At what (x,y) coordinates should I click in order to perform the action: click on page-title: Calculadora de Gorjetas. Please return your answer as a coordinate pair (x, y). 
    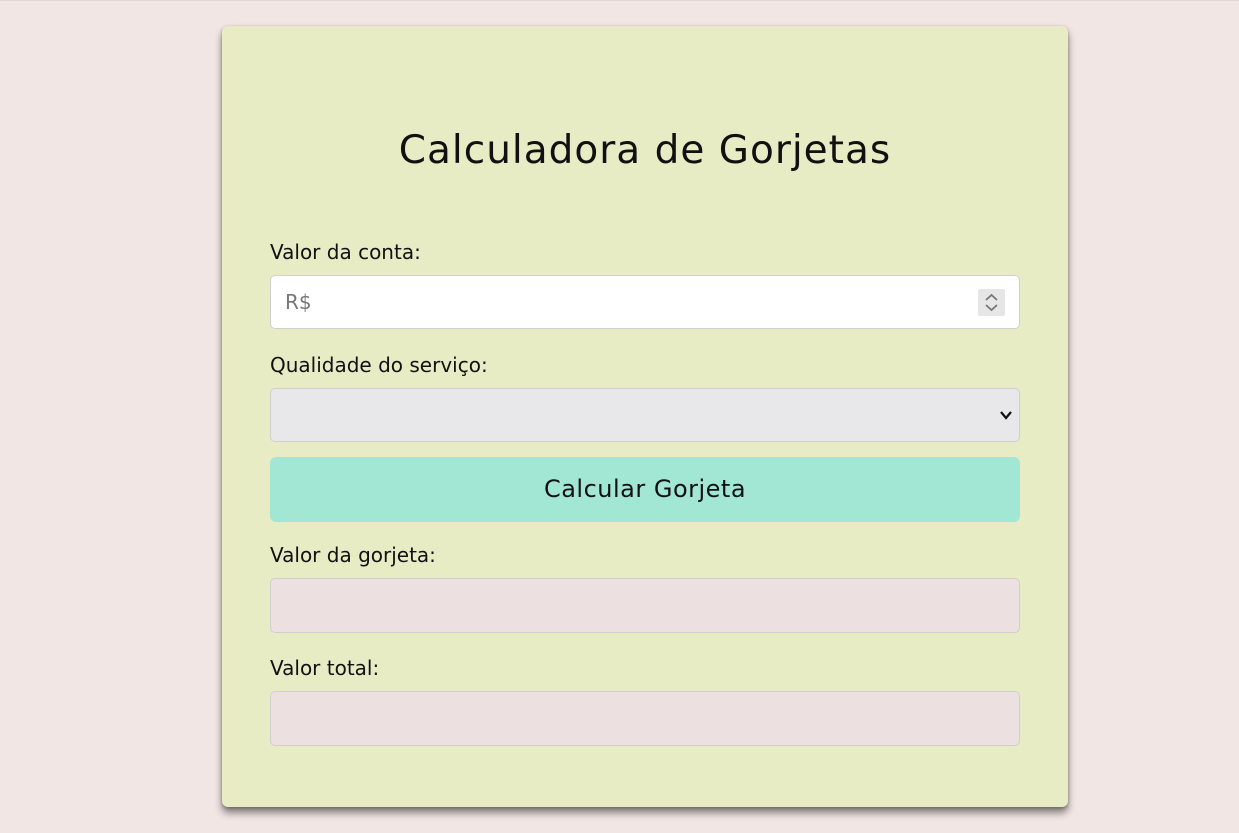
    Looking at the image, I should click on (645, 150).